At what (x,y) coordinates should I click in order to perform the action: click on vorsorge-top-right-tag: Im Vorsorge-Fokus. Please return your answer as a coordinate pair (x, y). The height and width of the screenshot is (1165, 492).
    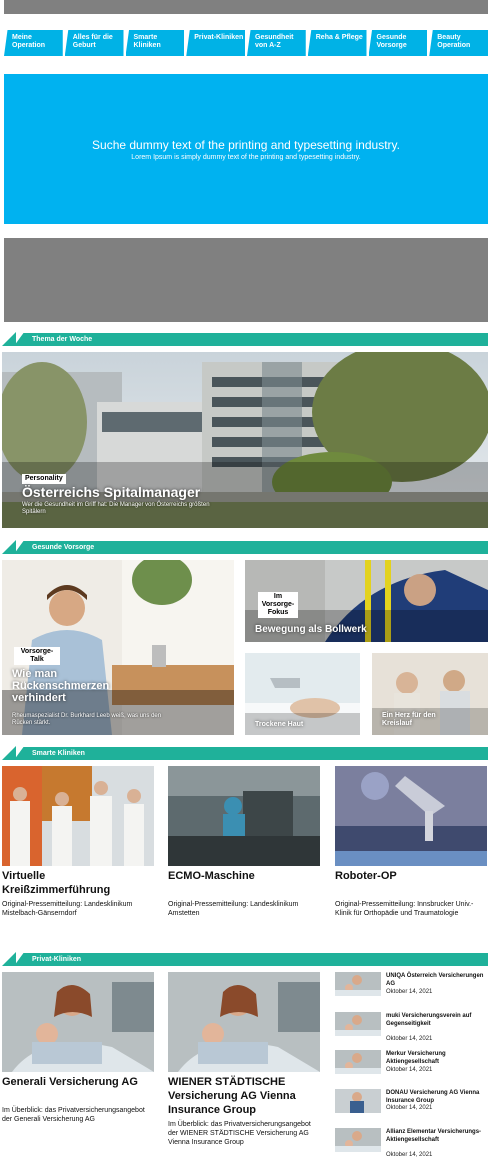
    Looking at the image, I should click on (278, 605).